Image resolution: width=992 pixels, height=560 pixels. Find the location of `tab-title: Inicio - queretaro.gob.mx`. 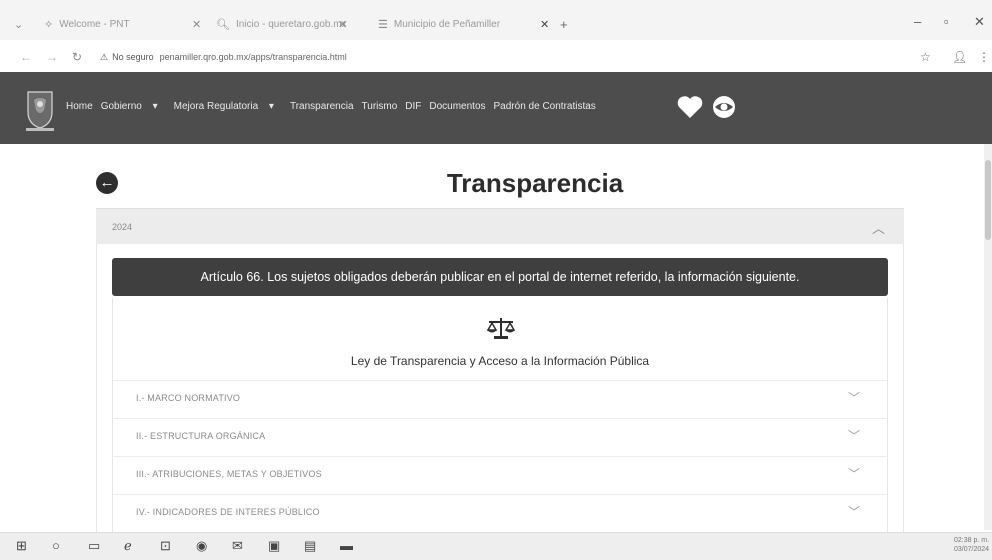

tab-title: Inicio - queretaro.gob.mx is located at coordinates (291, 24).